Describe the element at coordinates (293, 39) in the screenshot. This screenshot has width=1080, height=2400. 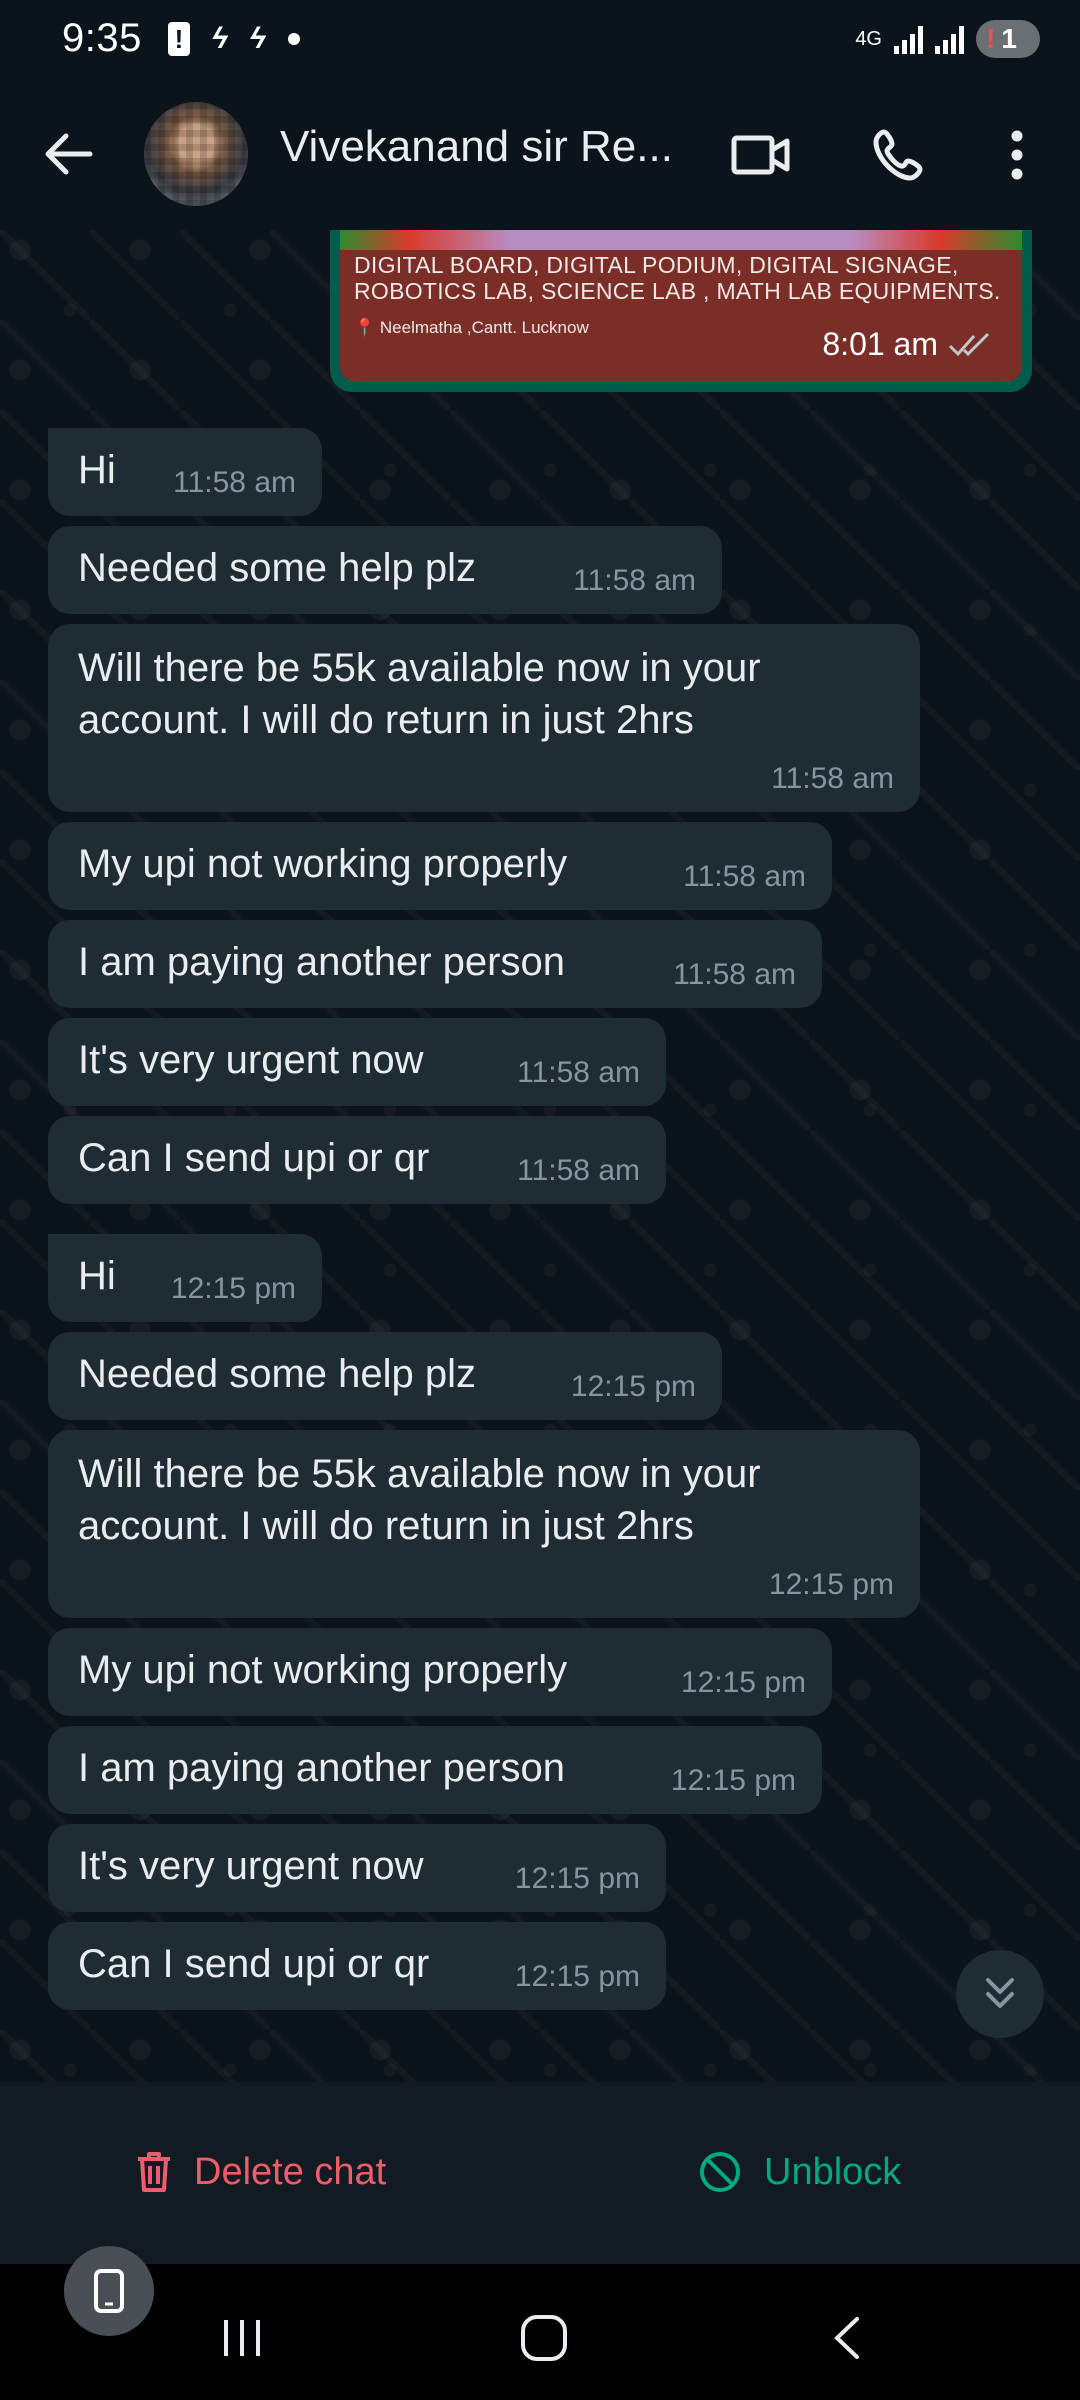
I see `more-notifications-dot-icon` at that location.